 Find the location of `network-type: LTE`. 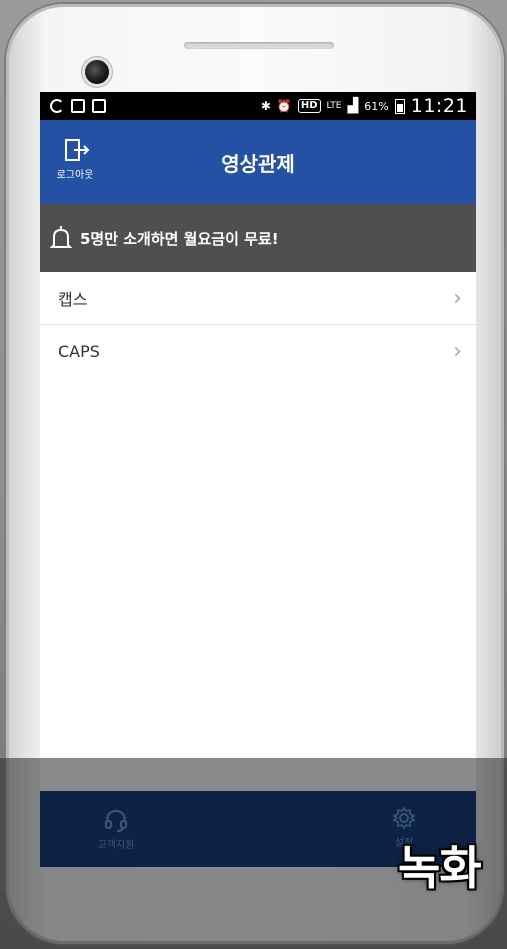

network-type: LTE is located at coordinates (334, 105).